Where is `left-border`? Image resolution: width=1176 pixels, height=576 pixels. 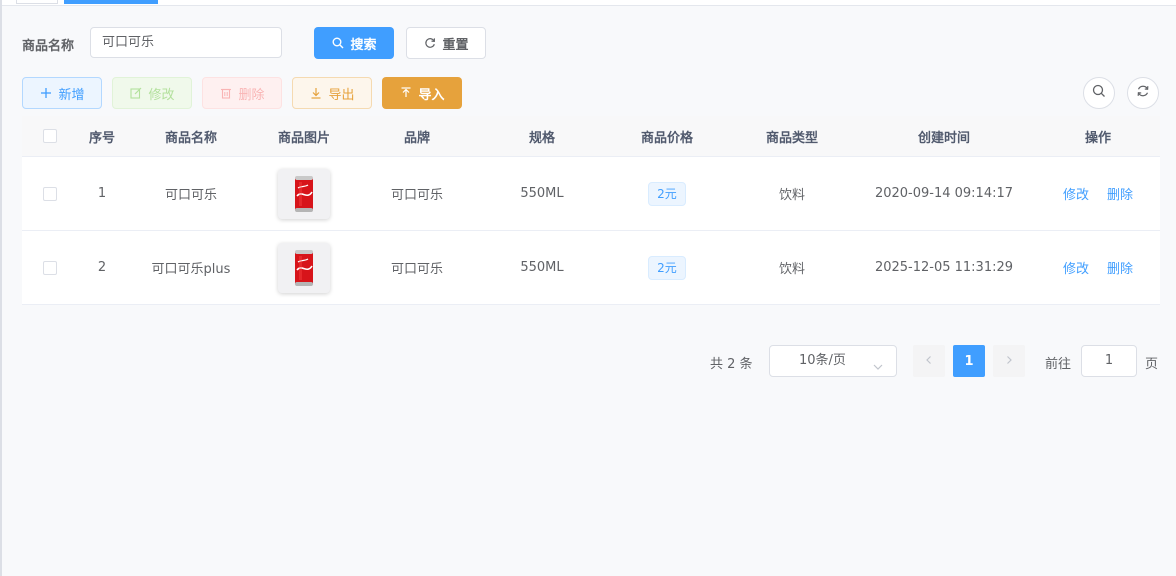
left-border is located at coordinates (1, 288).